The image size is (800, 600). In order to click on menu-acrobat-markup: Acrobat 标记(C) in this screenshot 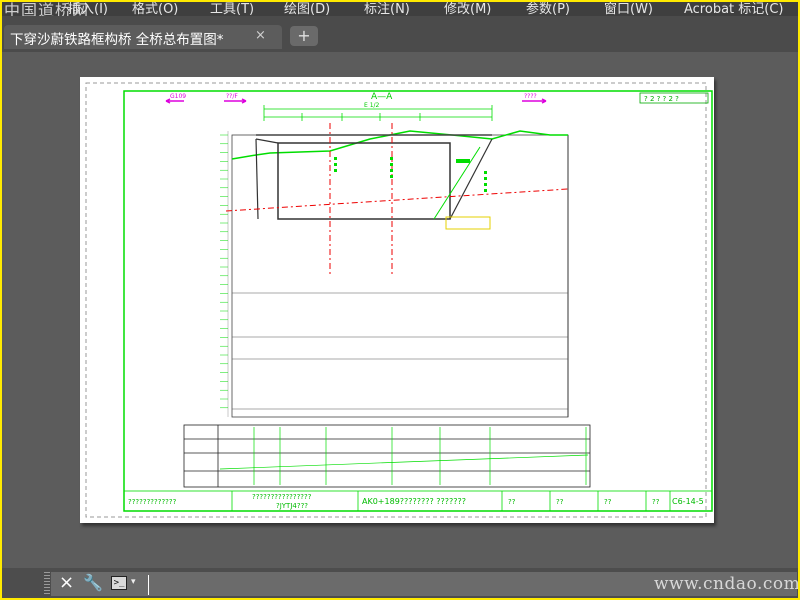, I will do `click(734, 8)`.